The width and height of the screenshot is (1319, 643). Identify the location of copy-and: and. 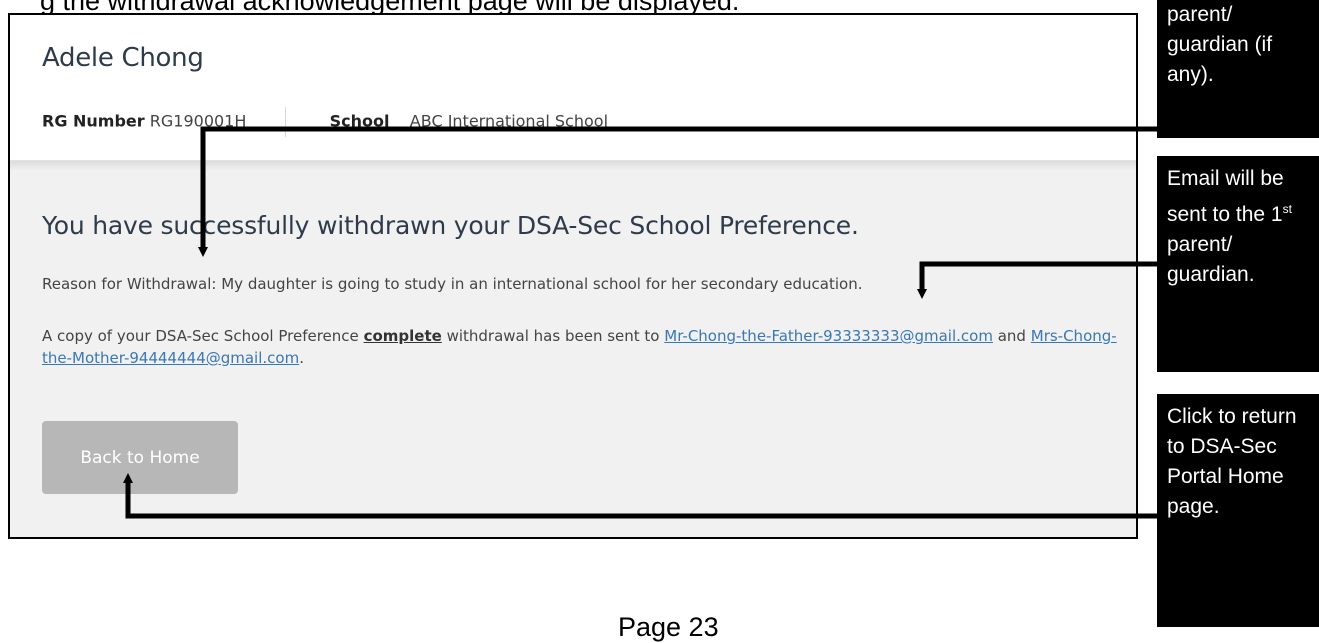
(1011, 336).